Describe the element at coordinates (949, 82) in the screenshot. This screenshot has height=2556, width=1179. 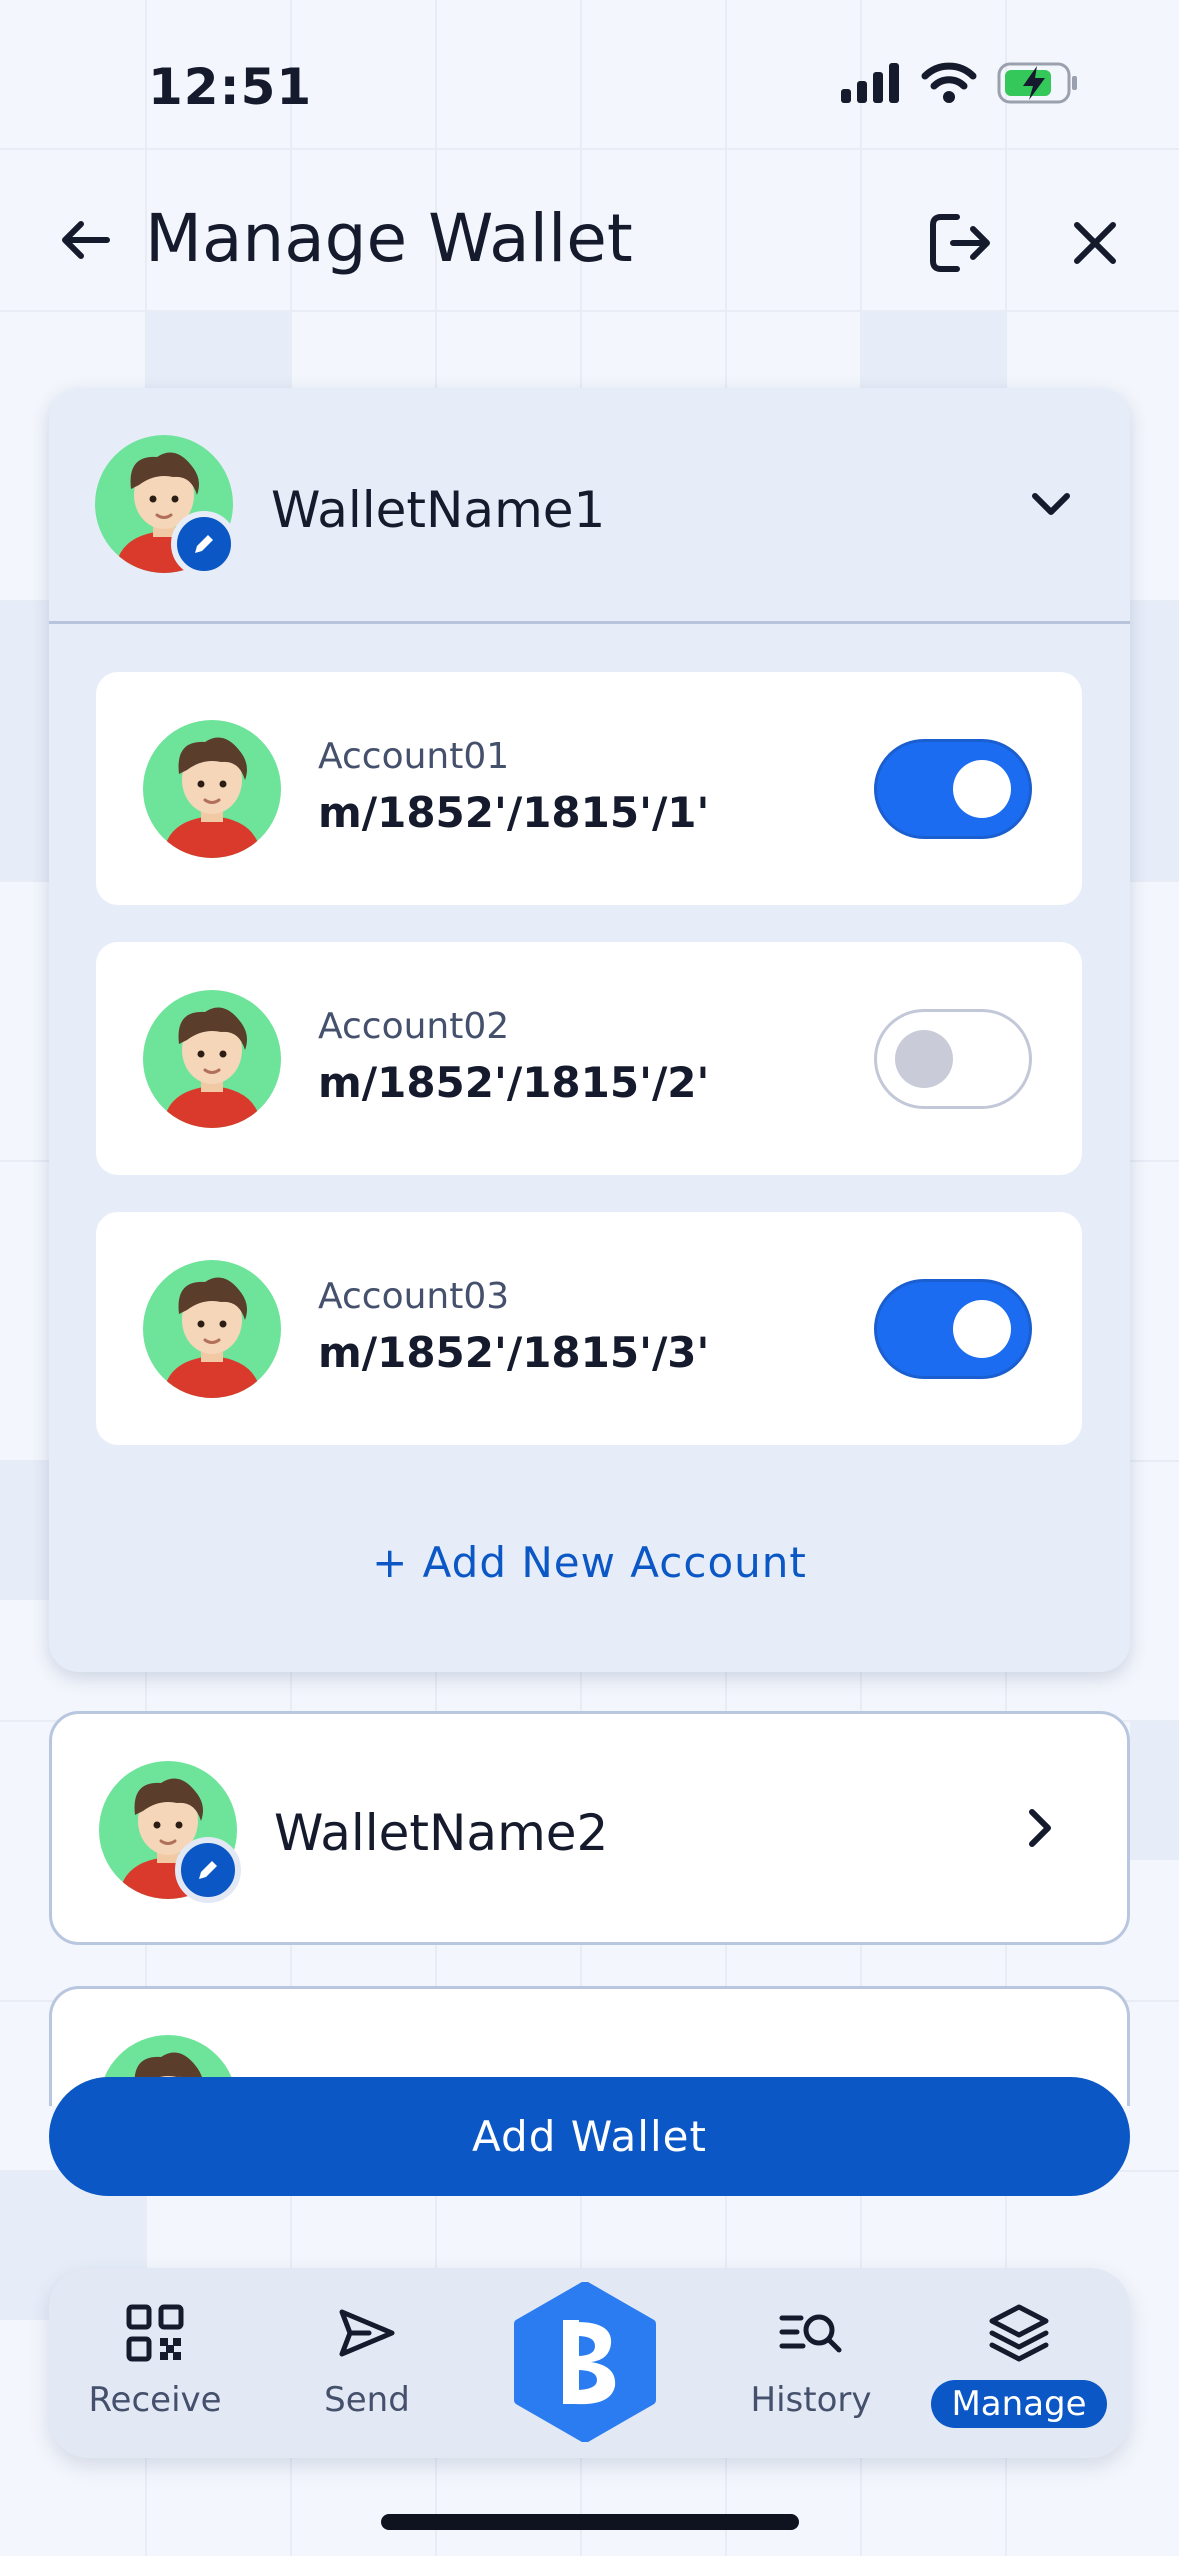
I see `wifi-icon` at that location.